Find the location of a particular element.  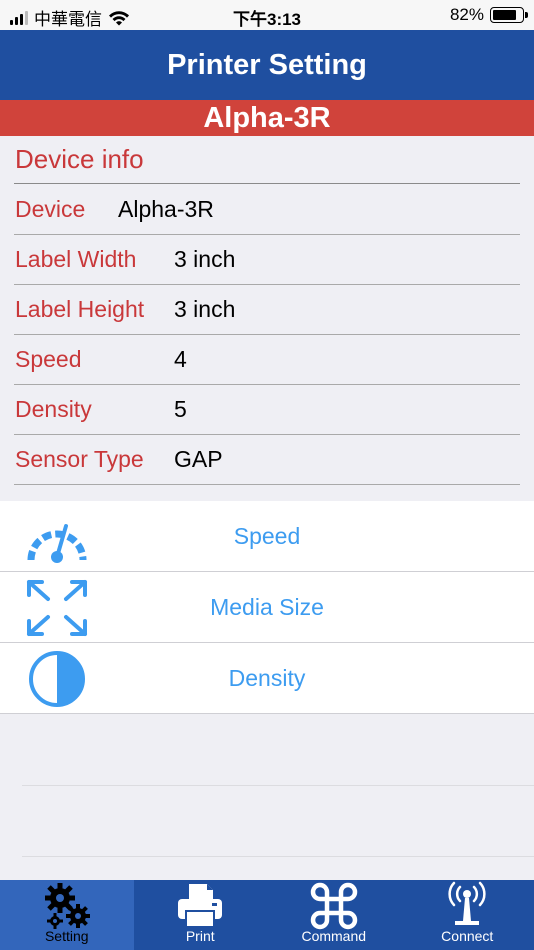

status-right: 82% is located at coordinates (488, 15).